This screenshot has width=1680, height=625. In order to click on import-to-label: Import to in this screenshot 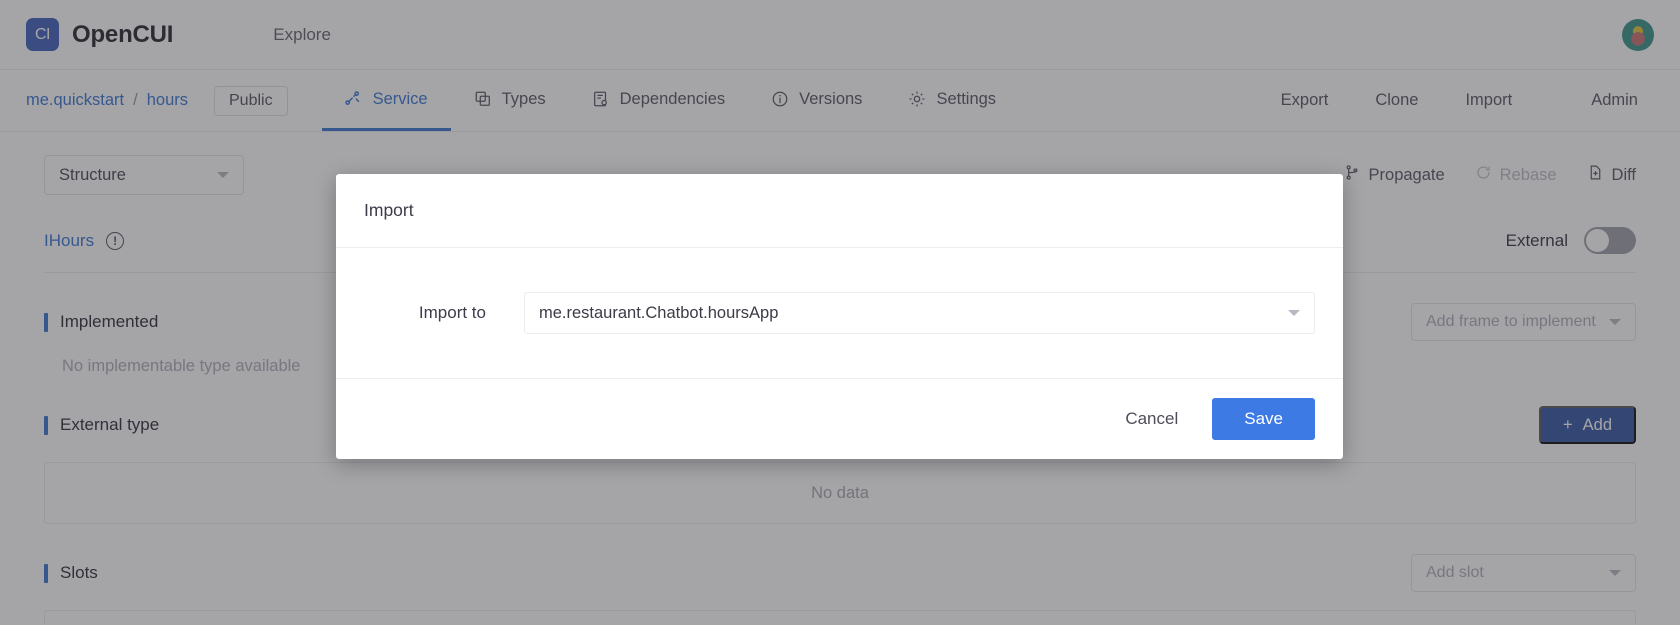, I will do `click(452, 312)`.